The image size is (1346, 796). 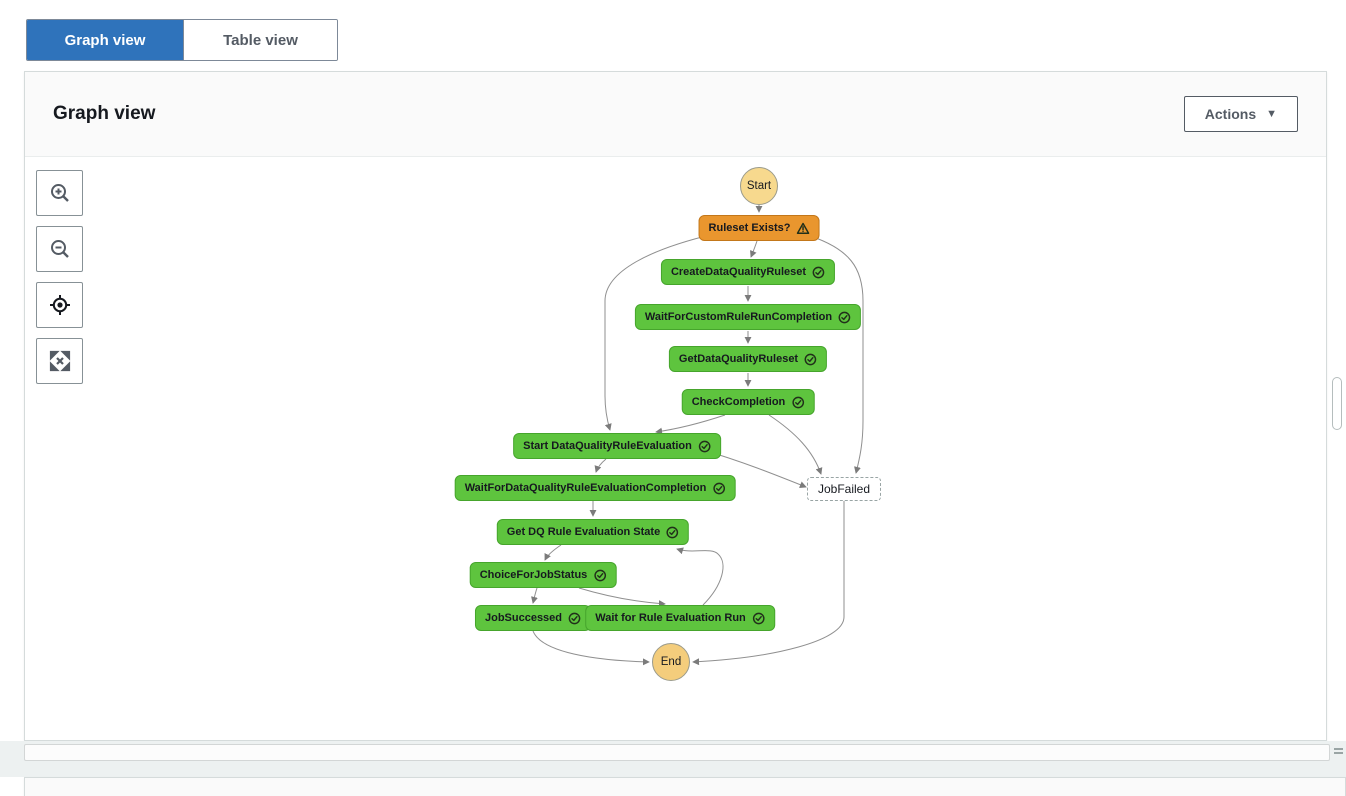 I want to click on zoom-out-icon, so click(x=59, y=249).